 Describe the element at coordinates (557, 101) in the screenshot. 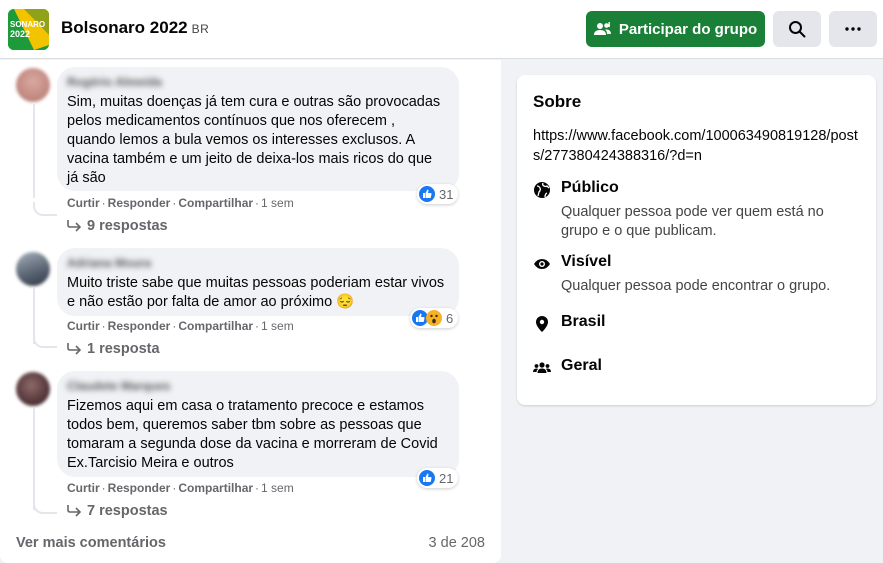

I see `about-title: Sobre` at that location.